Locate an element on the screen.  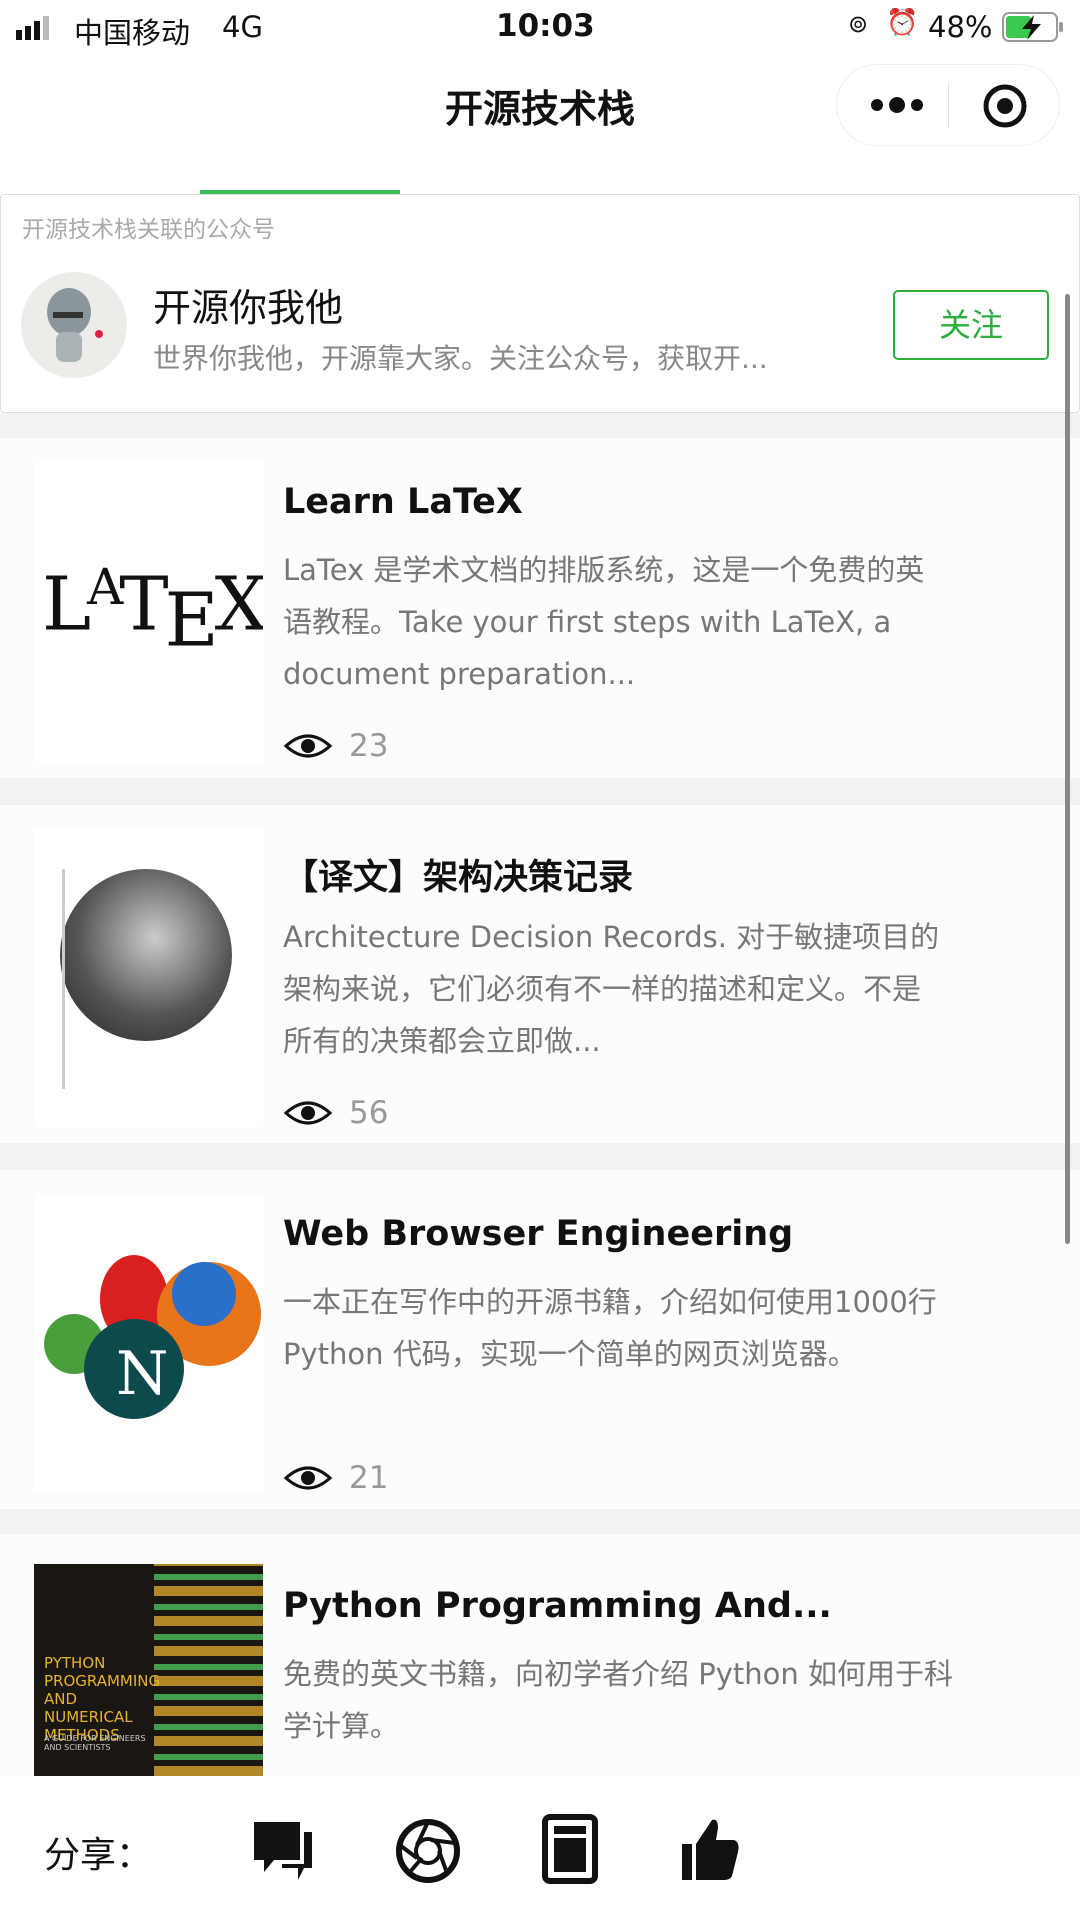
scrollbar is located at coordinates (1067, 769).